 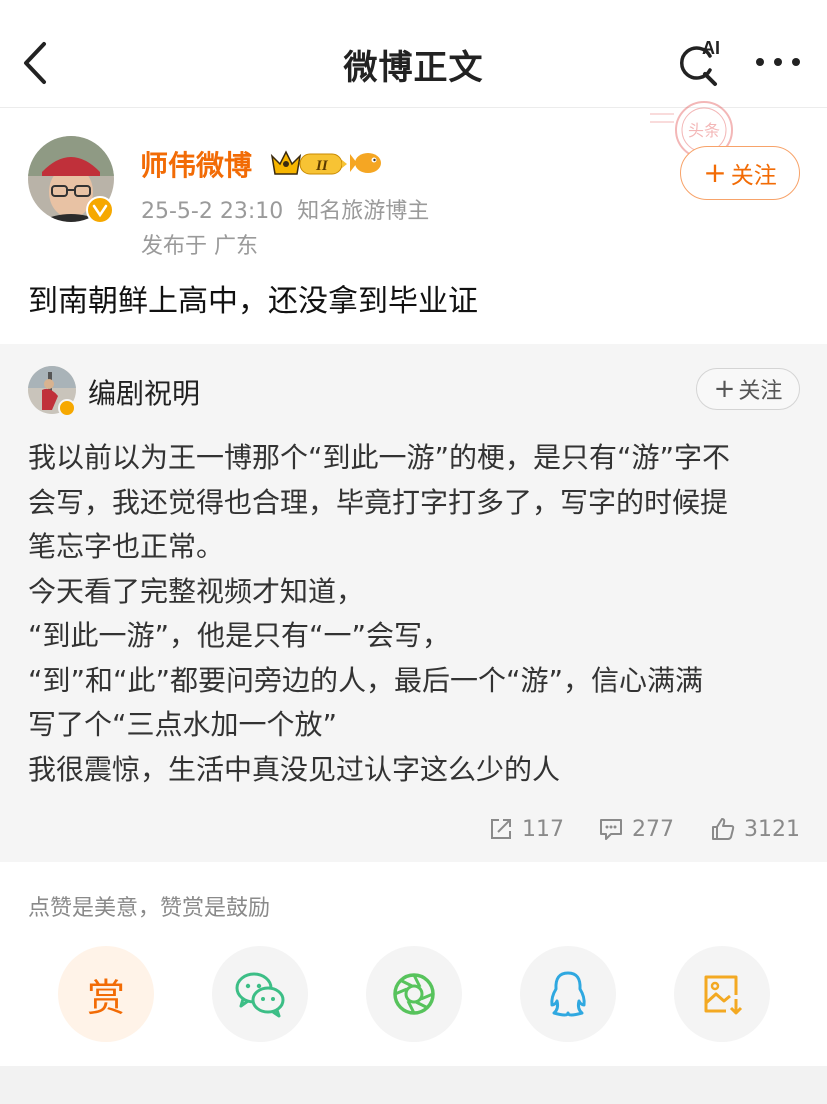 I want to click on comment-icon, so click(x=611, y=829).